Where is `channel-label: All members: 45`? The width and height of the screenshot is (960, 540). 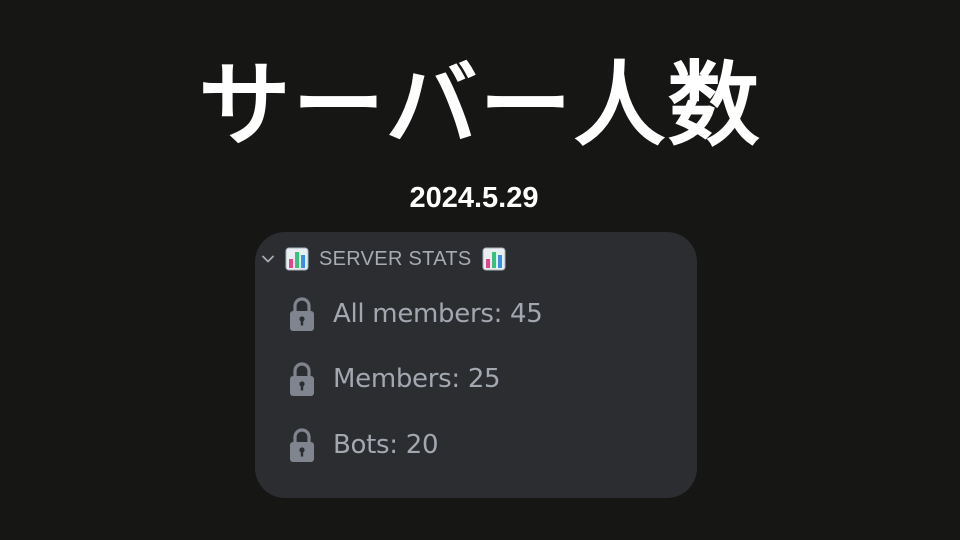
channel-label: All members: 45 is located at coordinates (438, 314).